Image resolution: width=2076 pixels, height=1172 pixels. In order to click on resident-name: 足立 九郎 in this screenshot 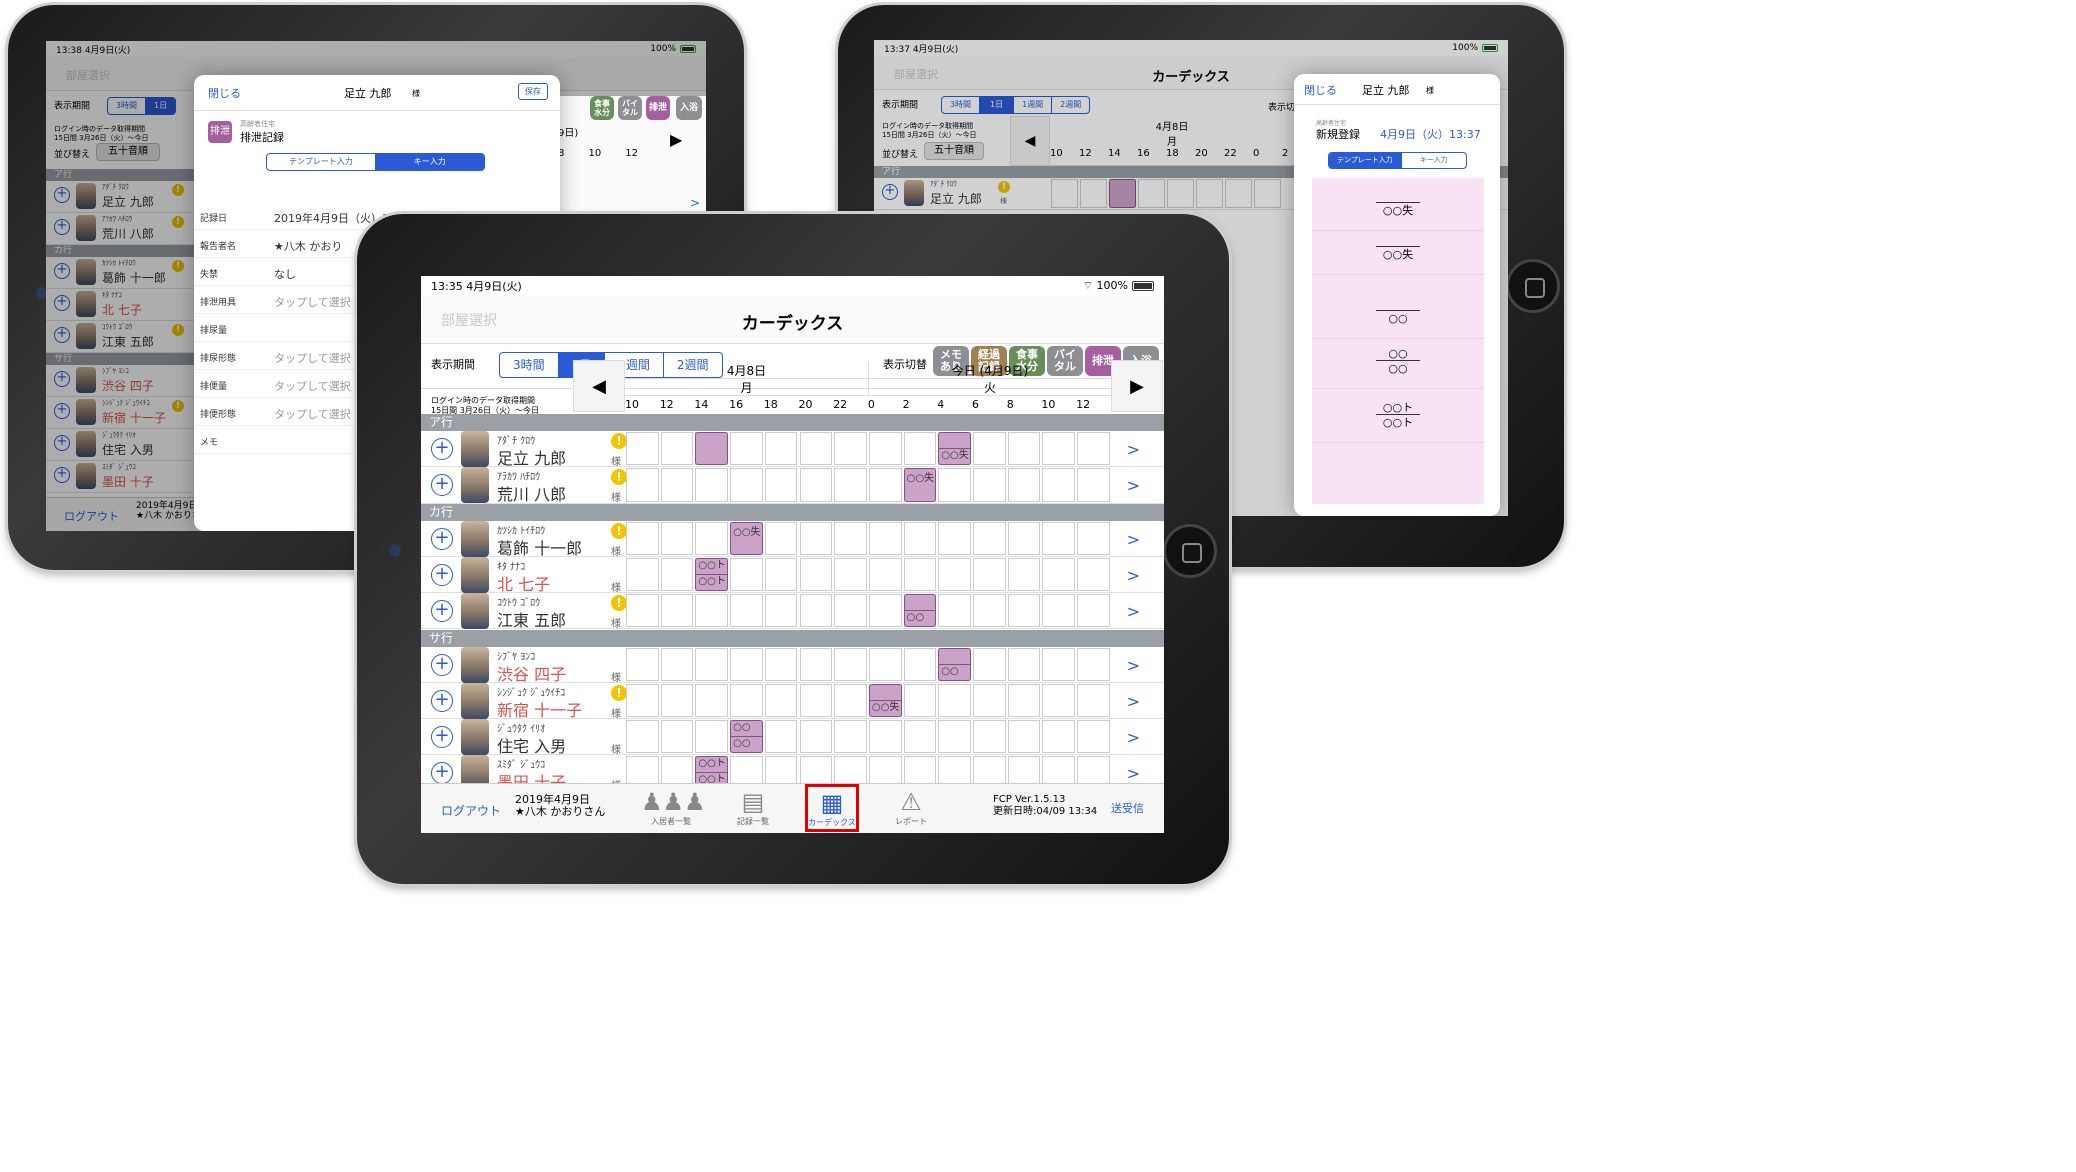, I will do `click(531, 457)`.